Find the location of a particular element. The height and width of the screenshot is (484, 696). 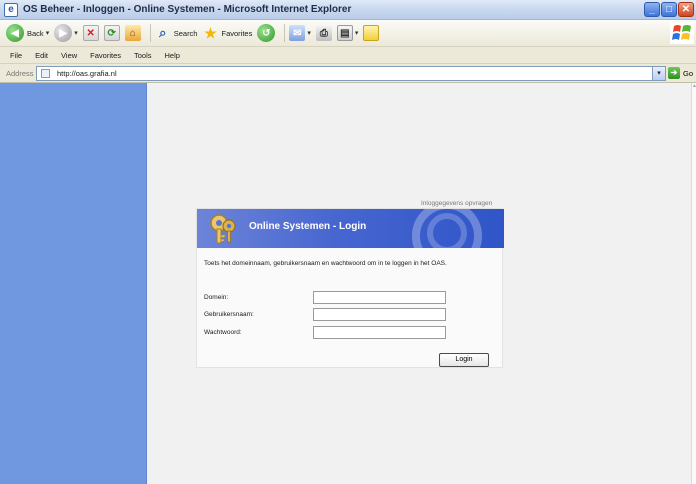

print-icon: ⎙ is located at coordinates (323, 33).